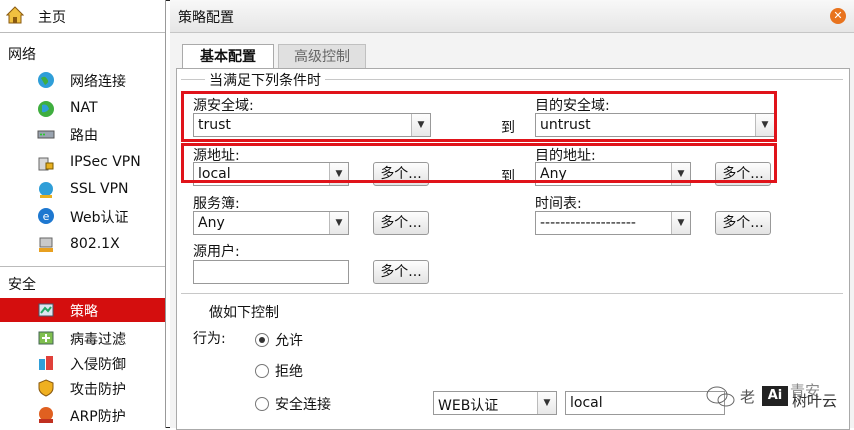  Describe the element at coordinates (289, 372) in the screenshot. I see `radio-deny-label: 拒绝` at that location.